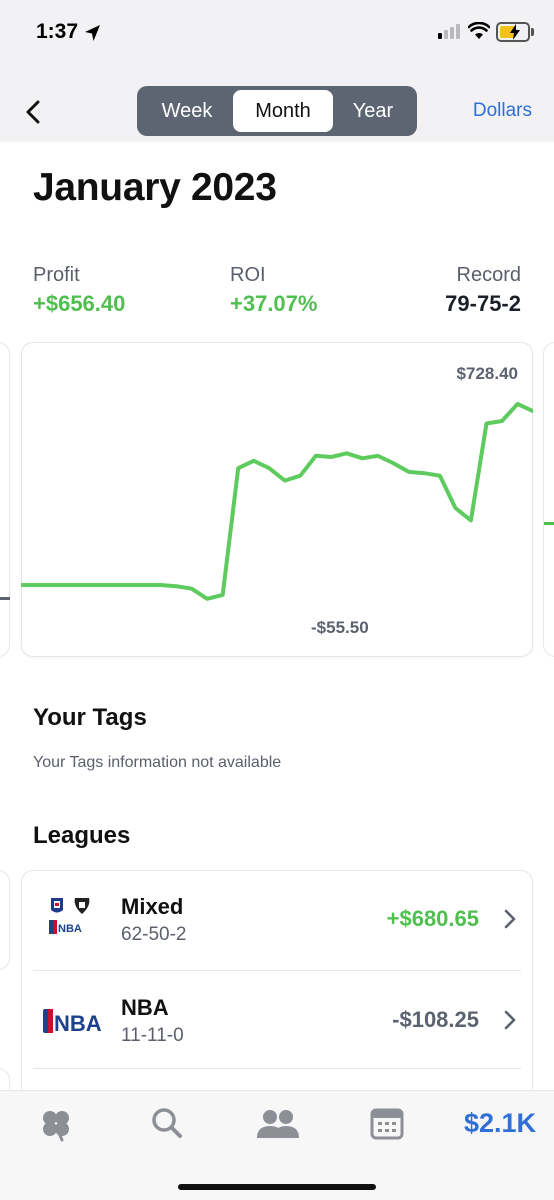 The width and height of the screenshot is (554, 1200). I want to click on league-row-mixed: NBA Mixed 62-50-2 +$680.65, so click(277, 920).